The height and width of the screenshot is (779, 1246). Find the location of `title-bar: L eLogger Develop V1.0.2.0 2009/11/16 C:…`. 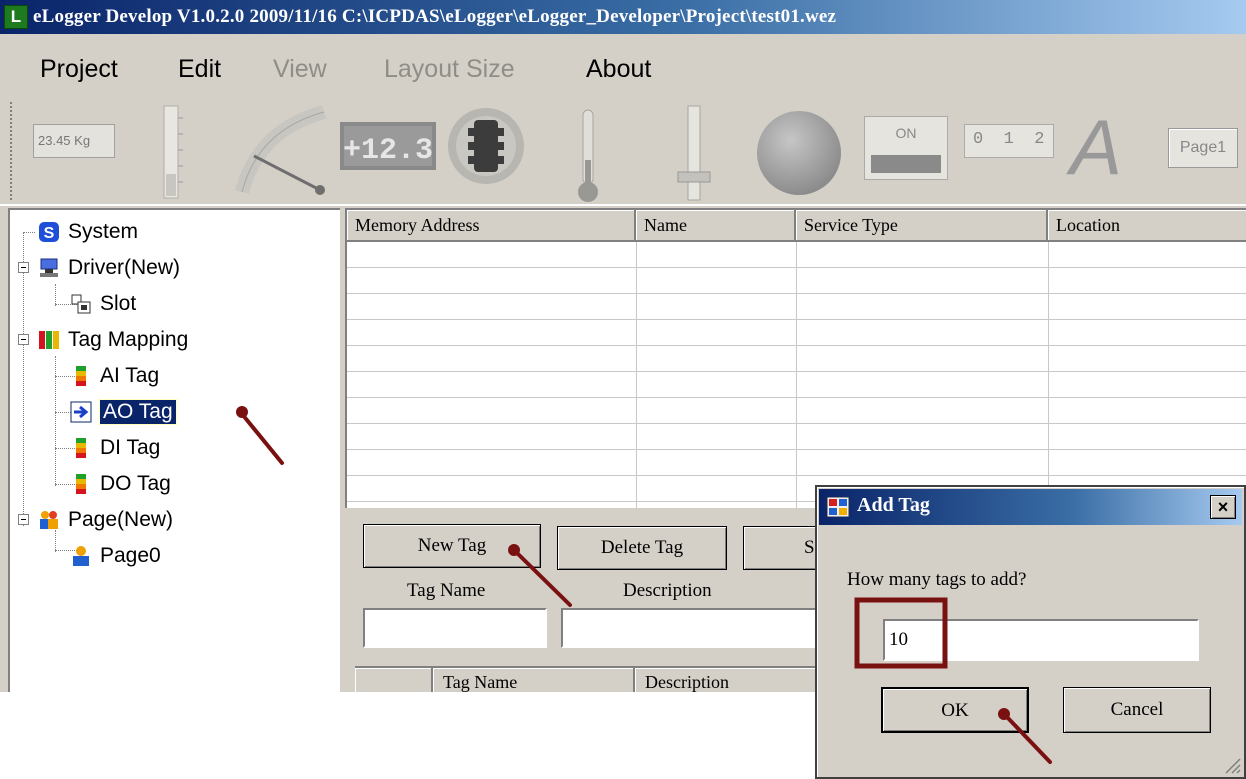

title-bar: L eLogger Develop V1.0.2.0 2009/11/16 C:… is located at coordinates (623, 17).